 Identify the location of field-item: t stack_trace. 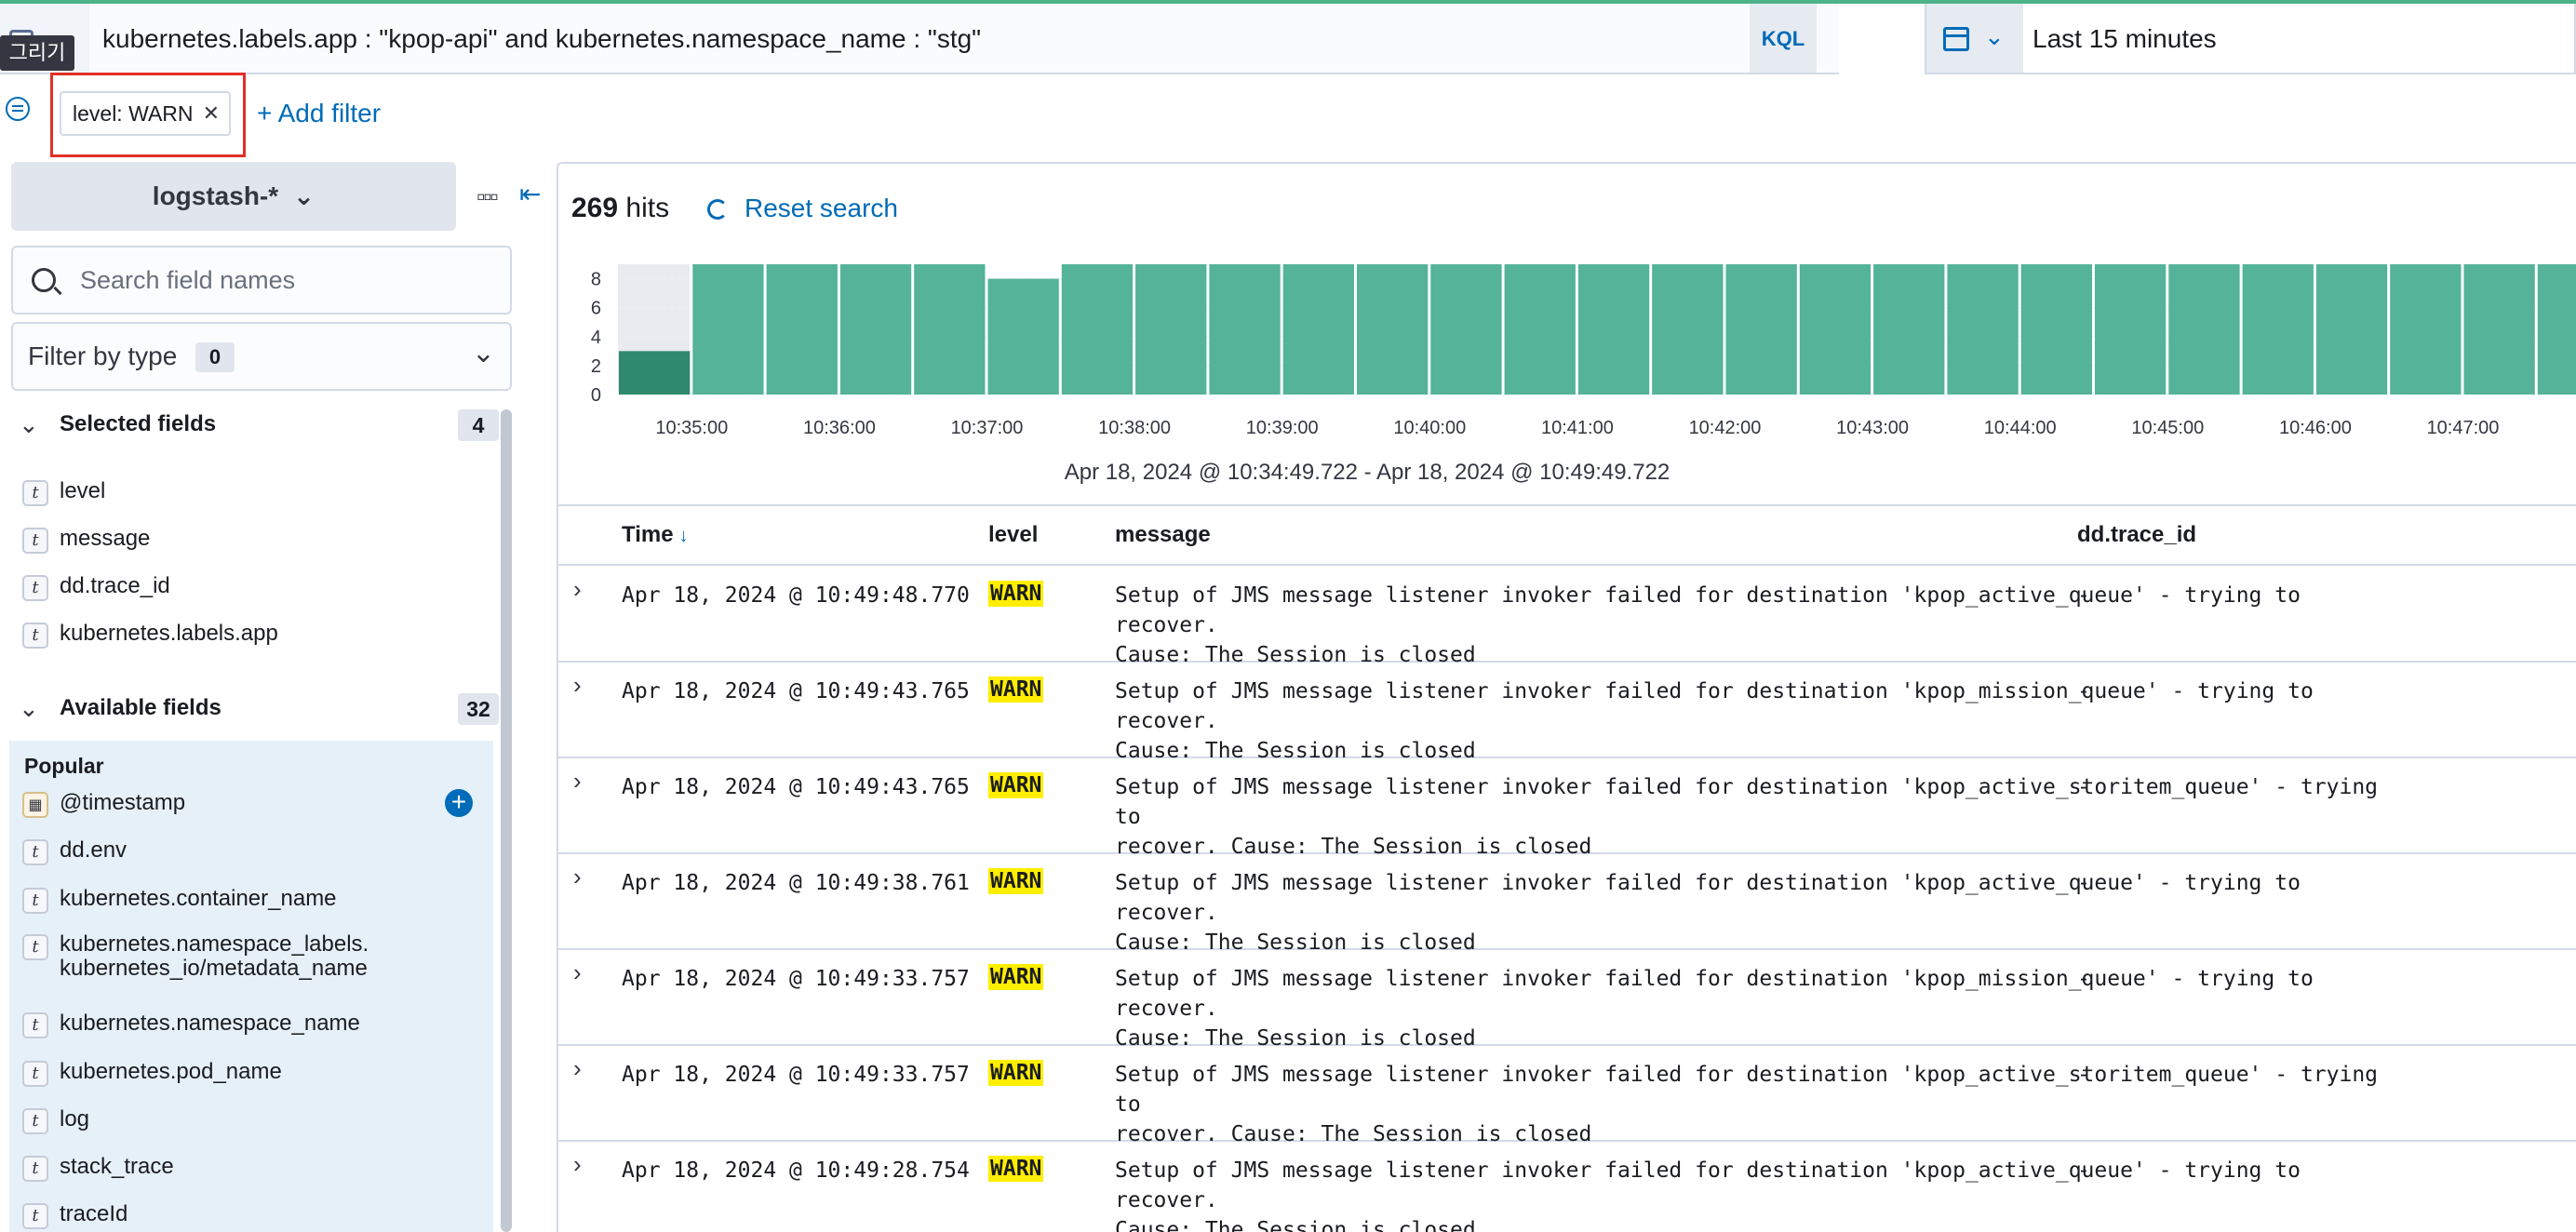
(259, 1166).